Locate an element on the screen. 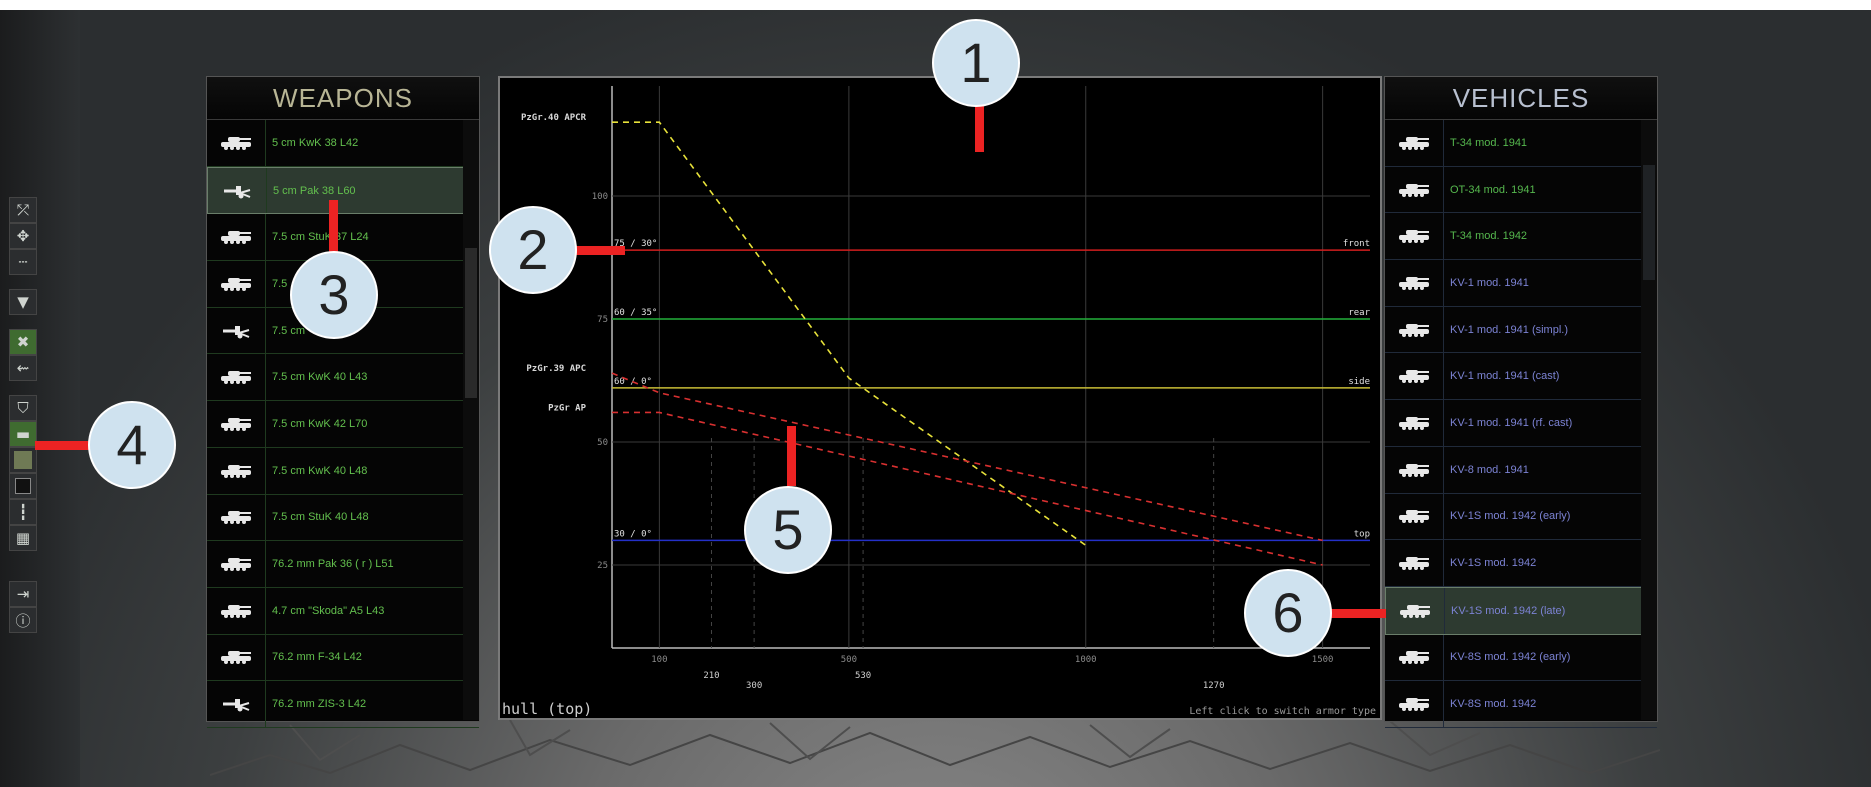 This screenshot has width=1871, height=787. map-icon: ▦ is located at coordinates (23, 538).